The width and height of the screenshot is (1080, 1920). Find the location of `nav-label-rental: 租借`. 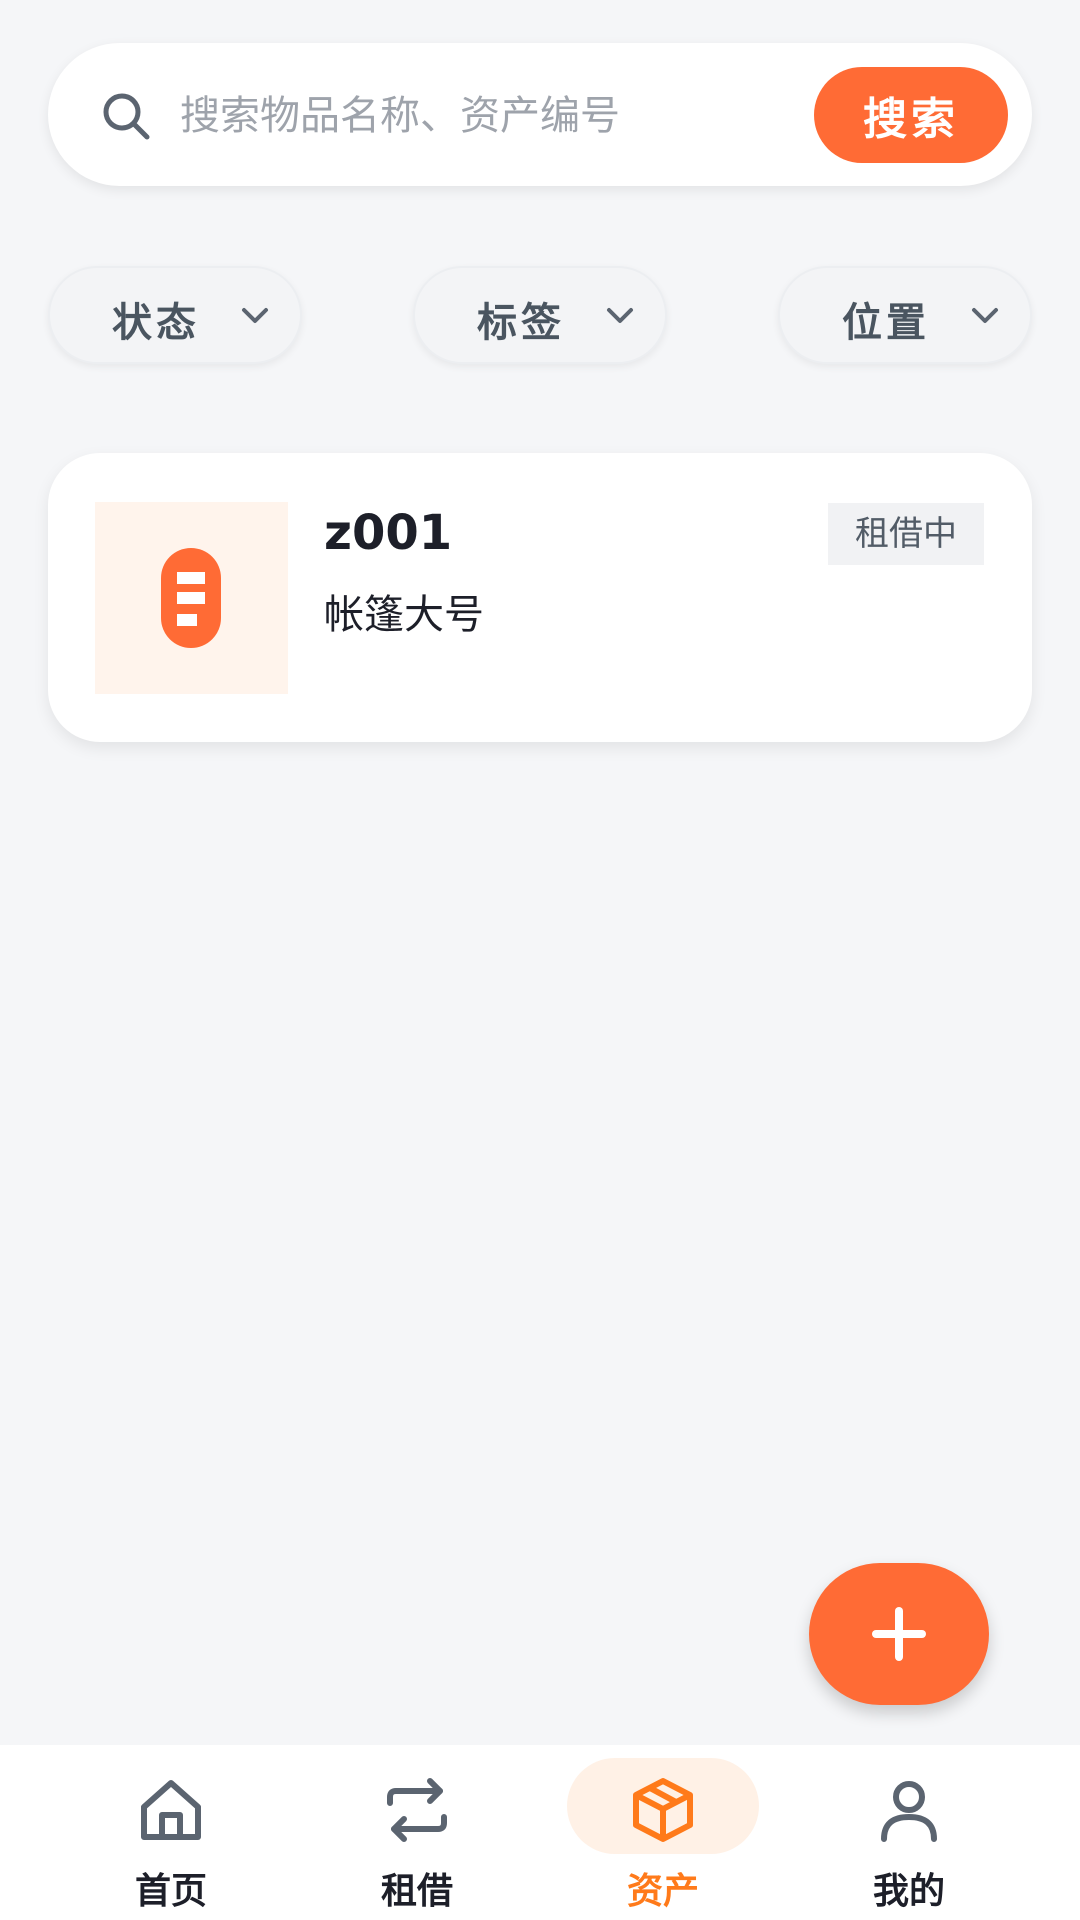

nav-label-rental: 租借 is located at coordinates (416, 1891).